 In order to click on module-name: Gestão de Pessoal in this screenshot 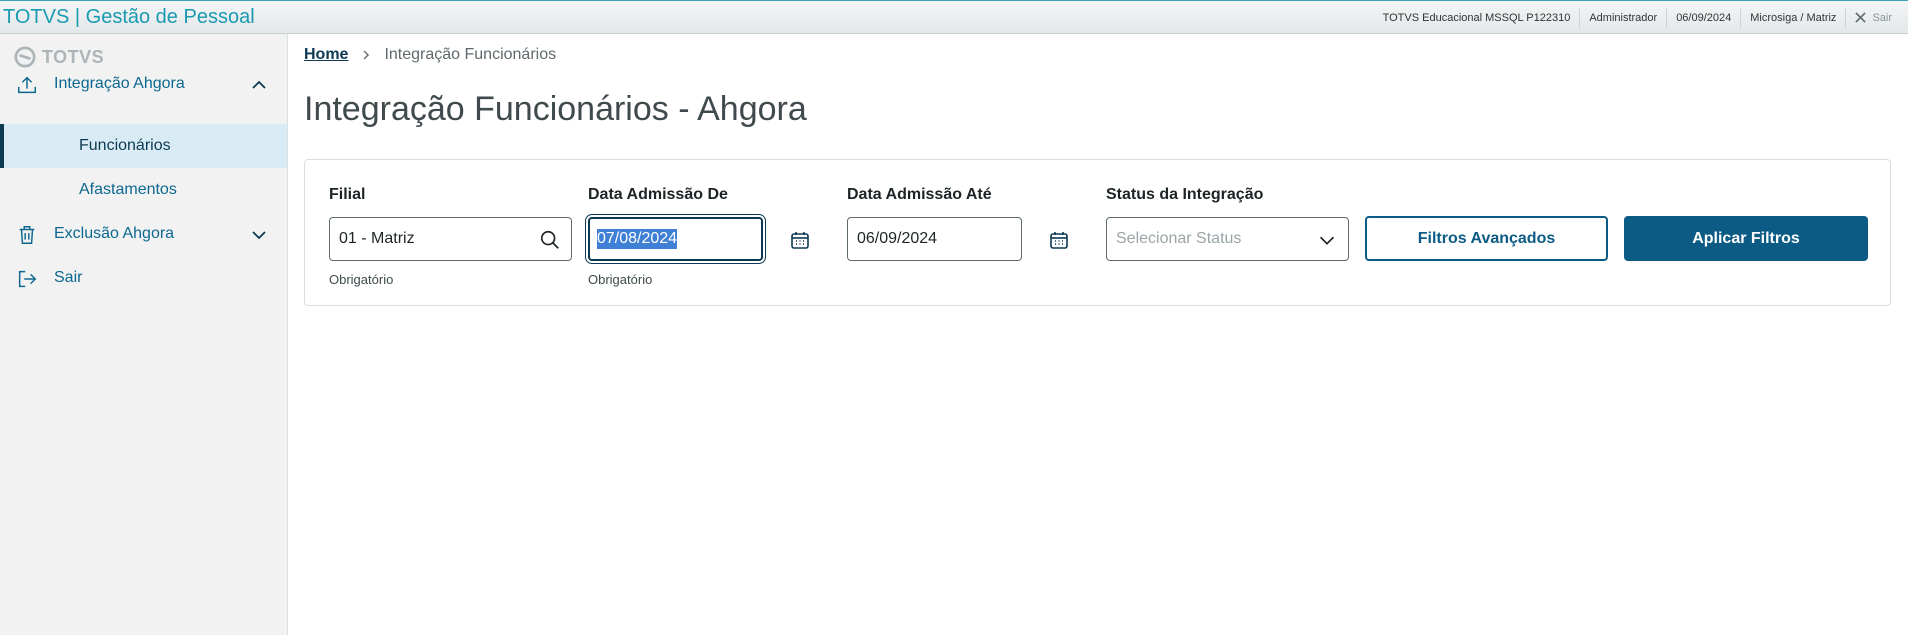, I will do `click(170, 17)`.